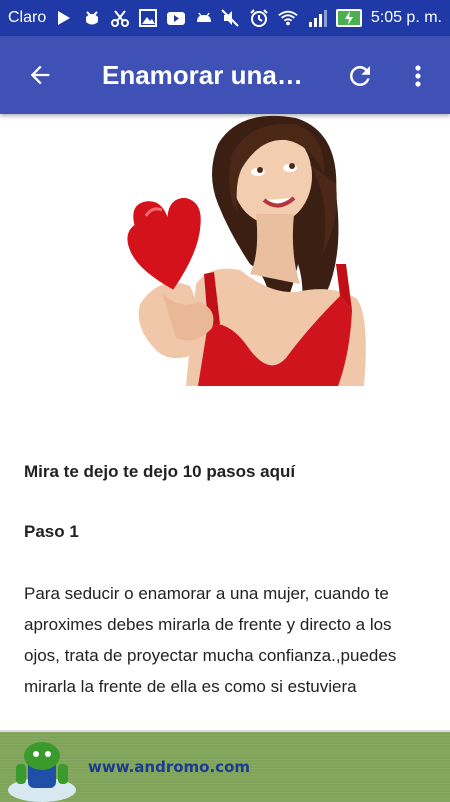  I want to click on youtube-icon, so click(176, 18).